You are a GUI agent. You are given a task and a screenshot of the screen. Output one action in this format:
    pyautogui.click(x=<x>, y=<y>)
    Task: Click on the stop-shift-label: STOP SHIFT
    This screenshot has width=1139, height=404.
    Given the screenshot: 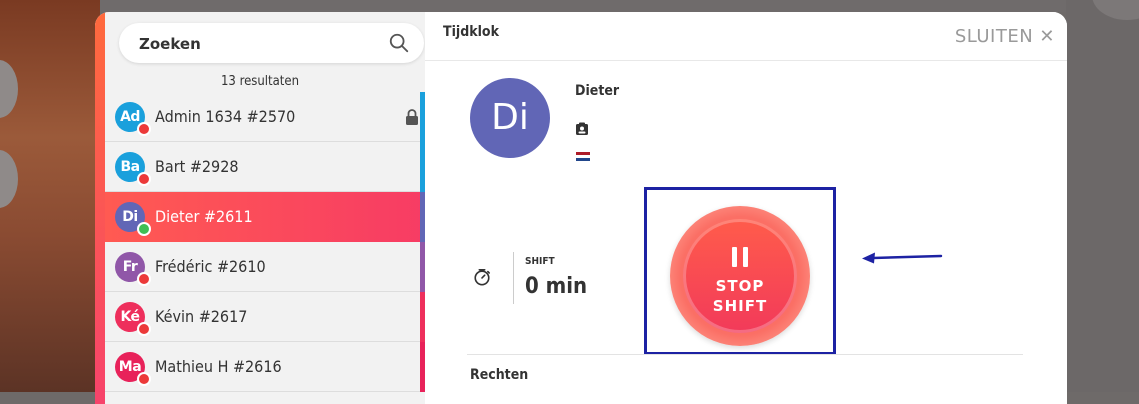 What is the action you would take?
    pyautogui.click(x=740, y=296)
    